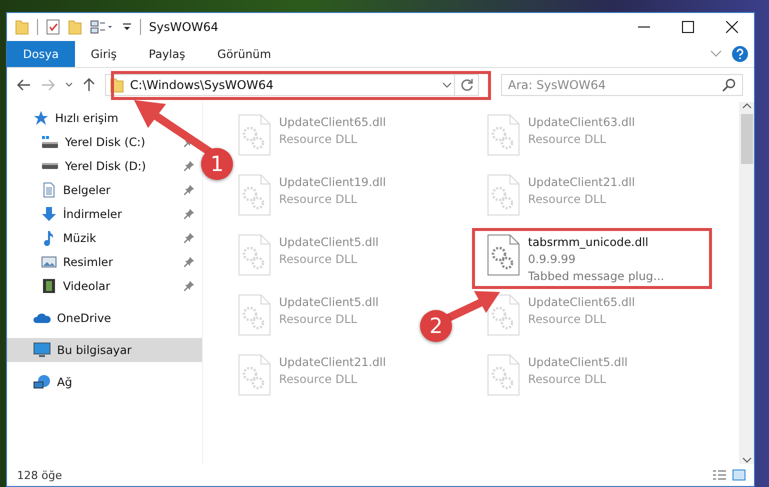 The height and width of the screenshot is (487, 769). Describe the element at coordinates (50, 166) in the screenshot. I see `drive-icon` at that location.